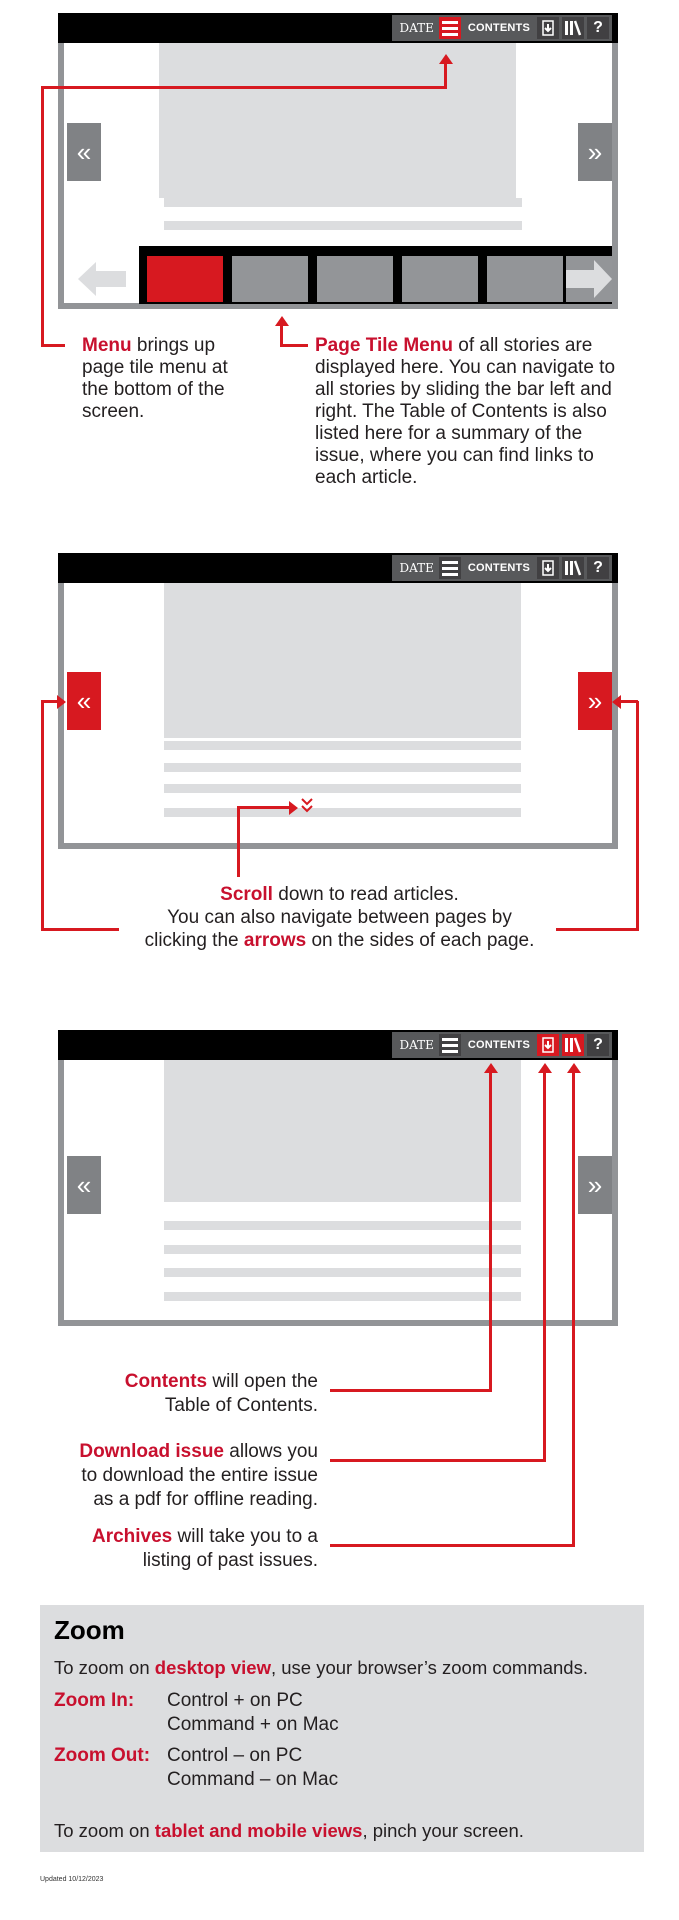 This screenshot has width=679, height=1920. Describe the element at coordinates (246, 894) in the screenshot. I see `scroll-highlight: Scroll` at that location.